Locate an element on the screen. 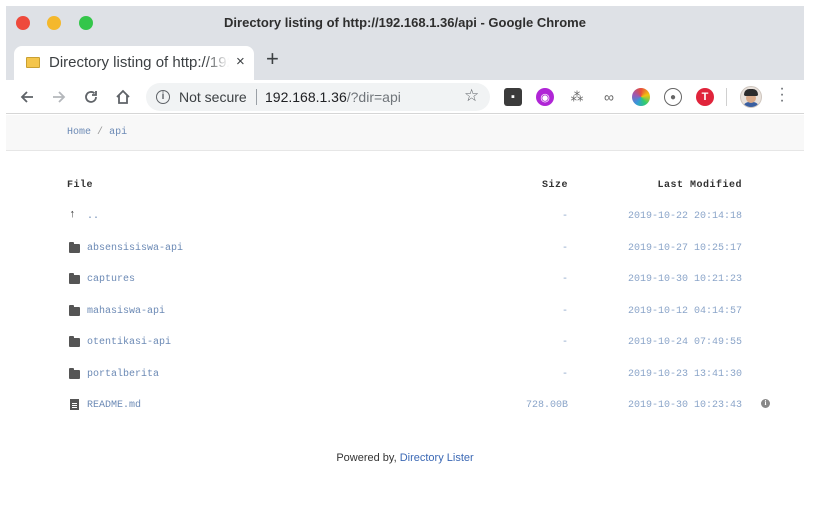 The height and width of the screenshot is (505, 813). file-icon is located at coordinates (74, 404).